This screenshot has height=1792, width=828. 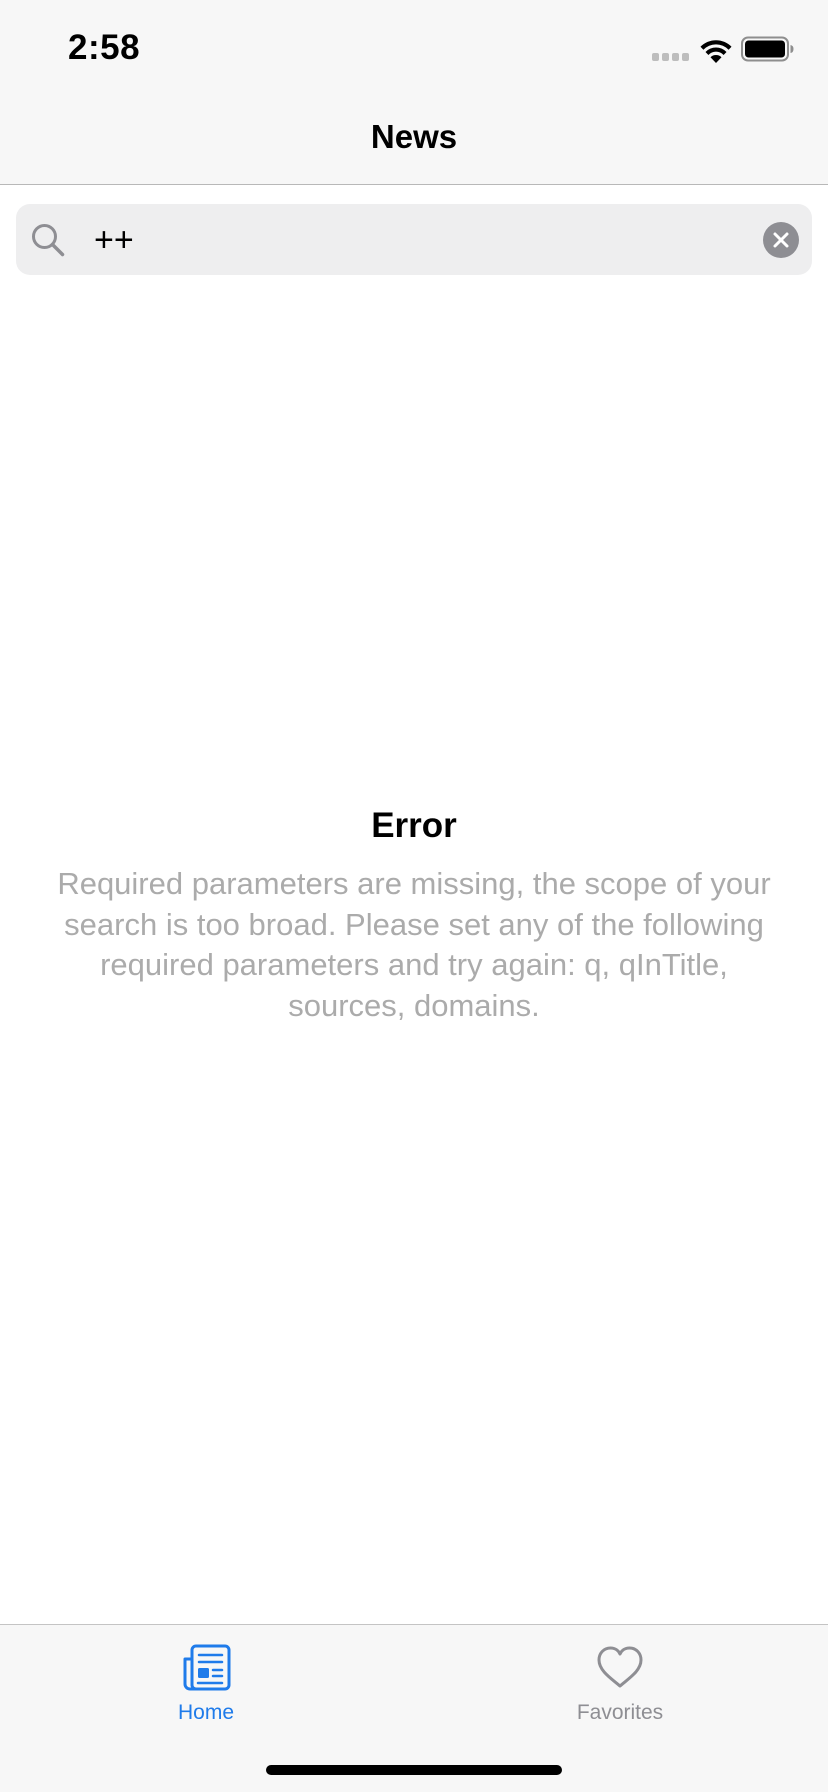 What do you see at coordinates (620, 1667) in the screenshot?
I see `heart-icon` at bounding box center [620, 1667].